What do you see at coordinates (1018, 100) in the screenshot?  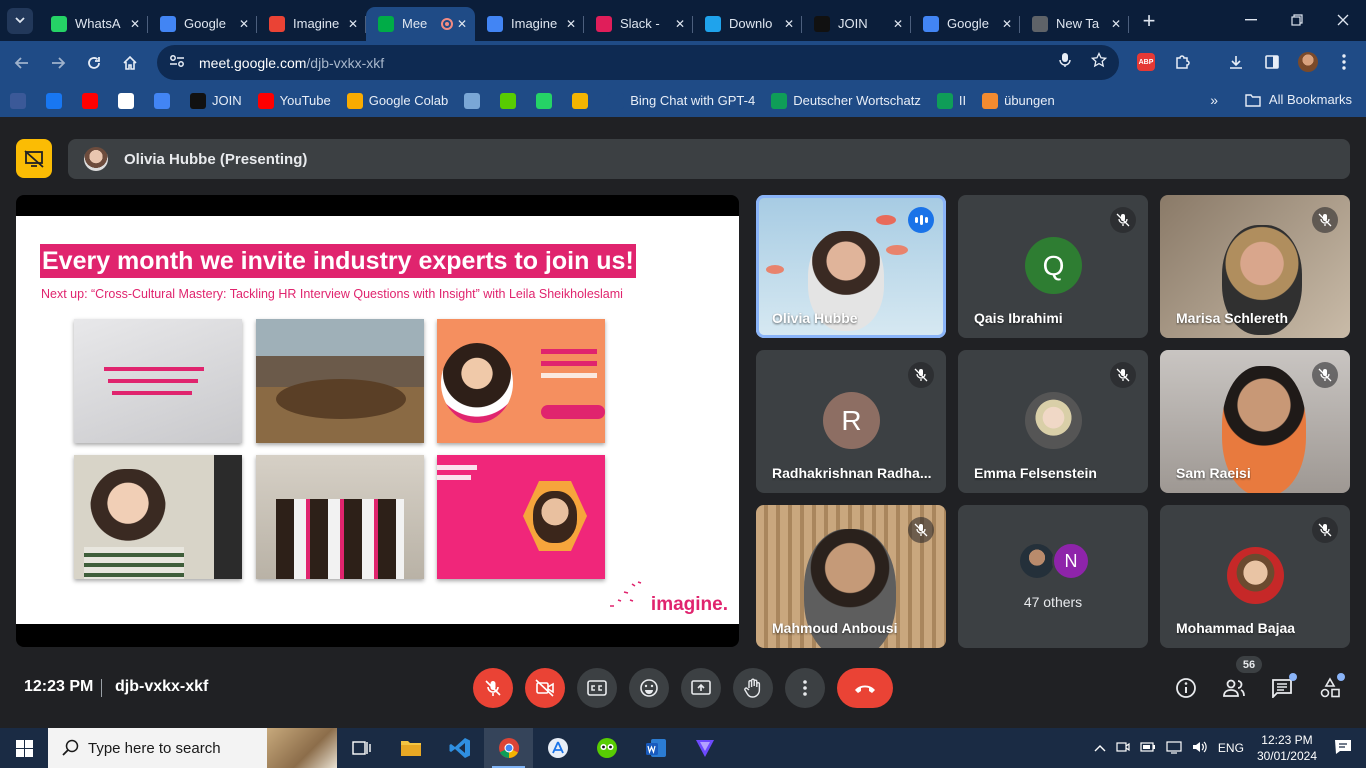 I see `bookmark-item: übungen` at bounding box center [1018, 100].